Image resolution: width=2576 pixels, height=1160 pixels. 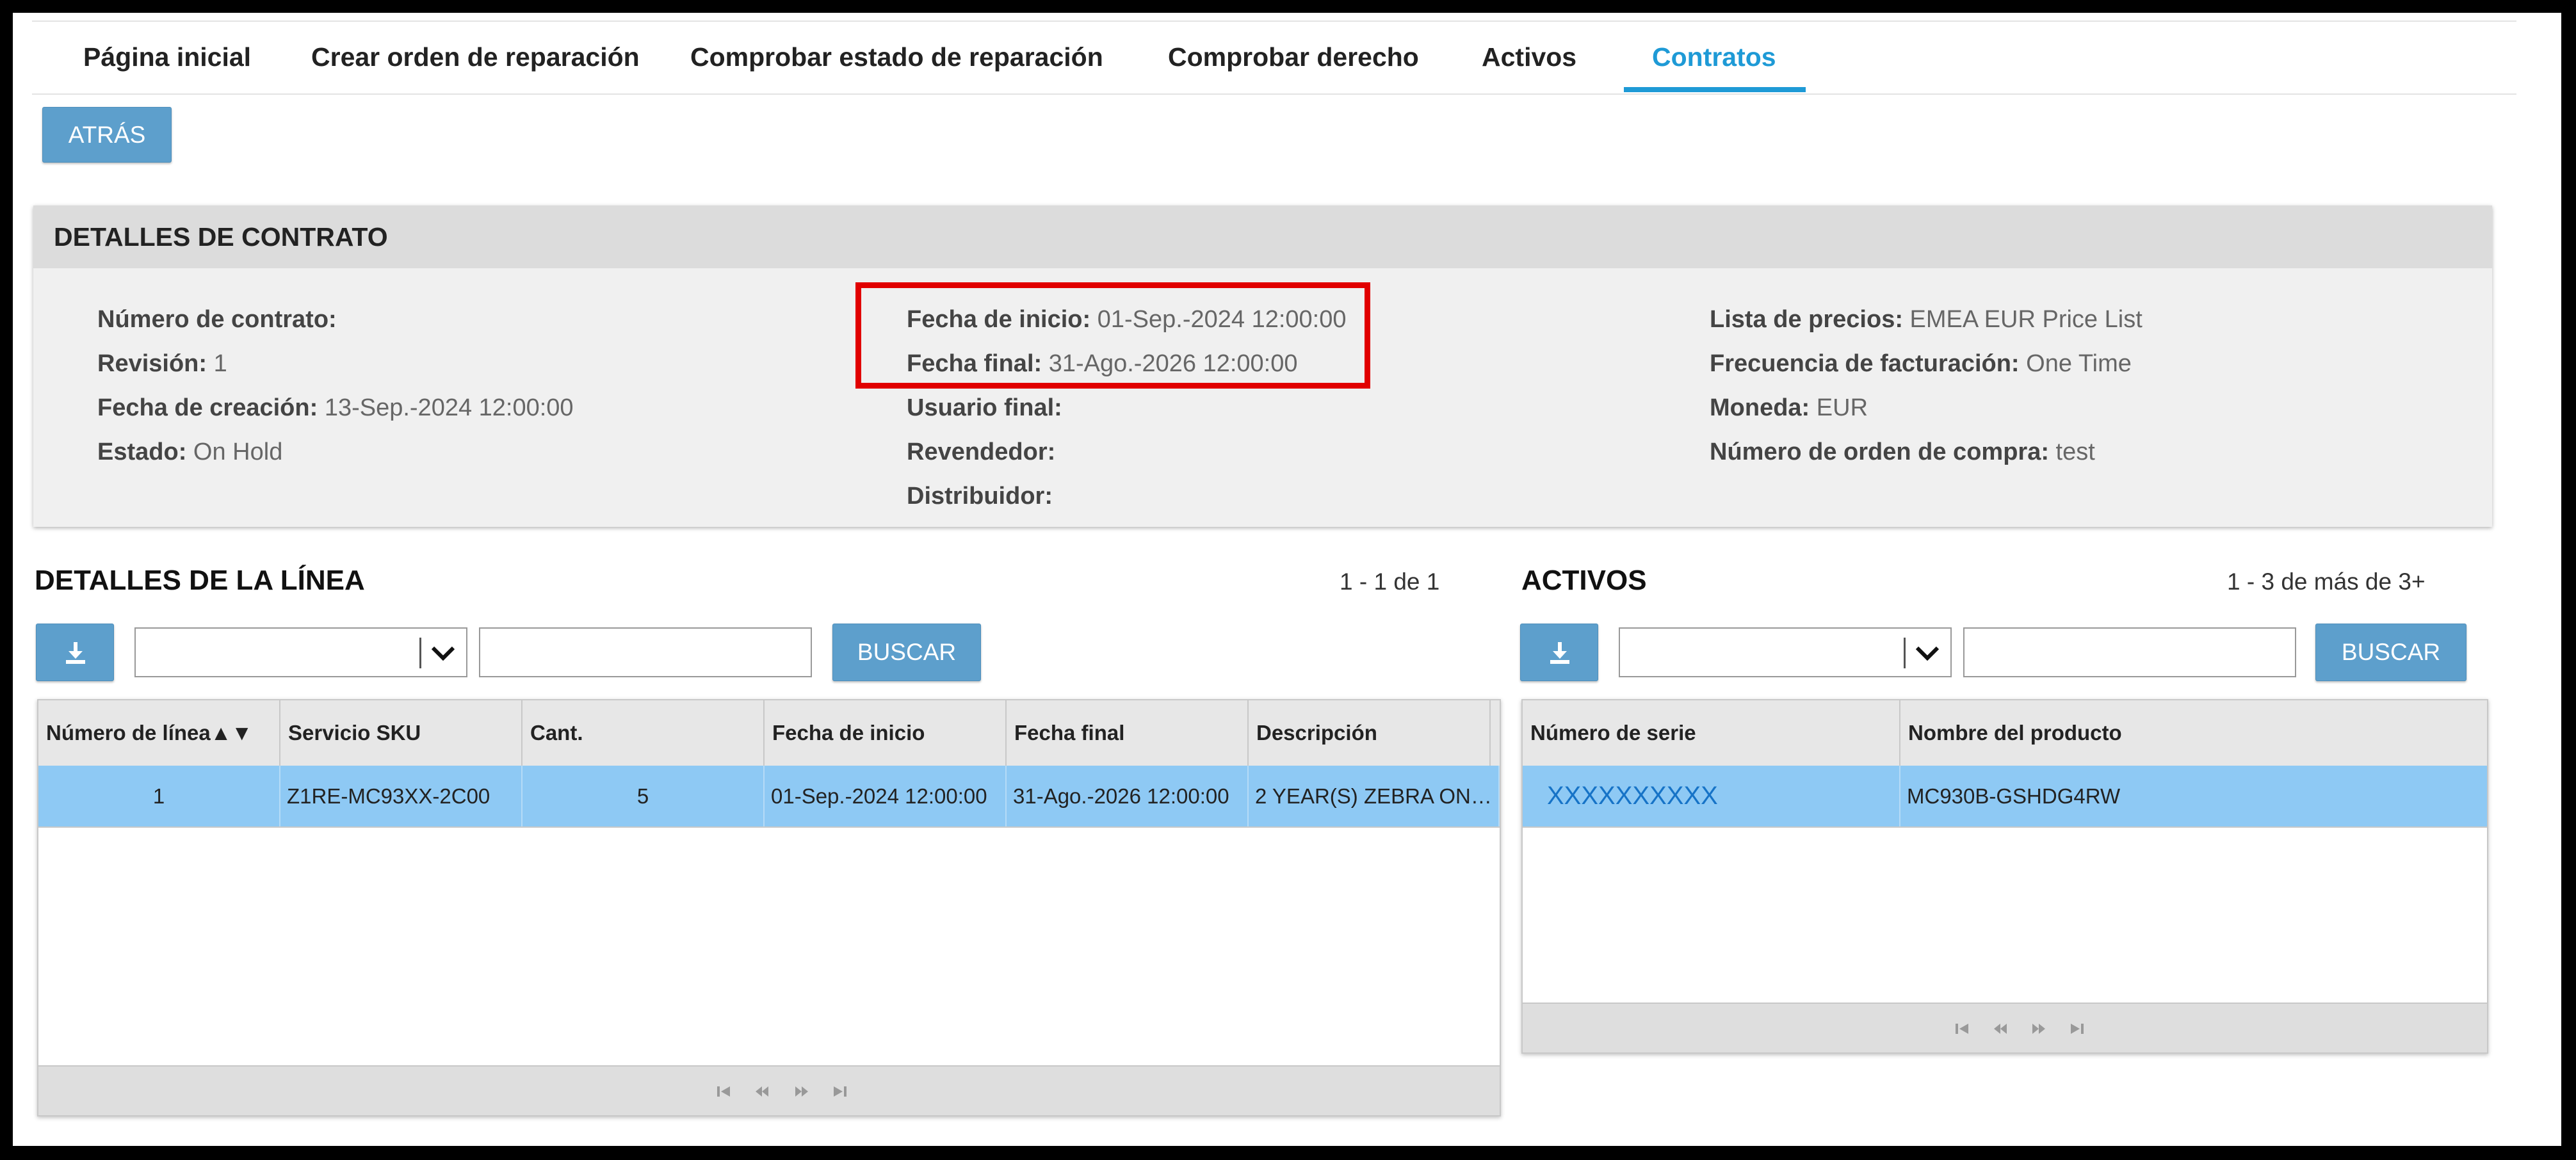 I want to click on assets-download-button, so click(x=1559, y=652).